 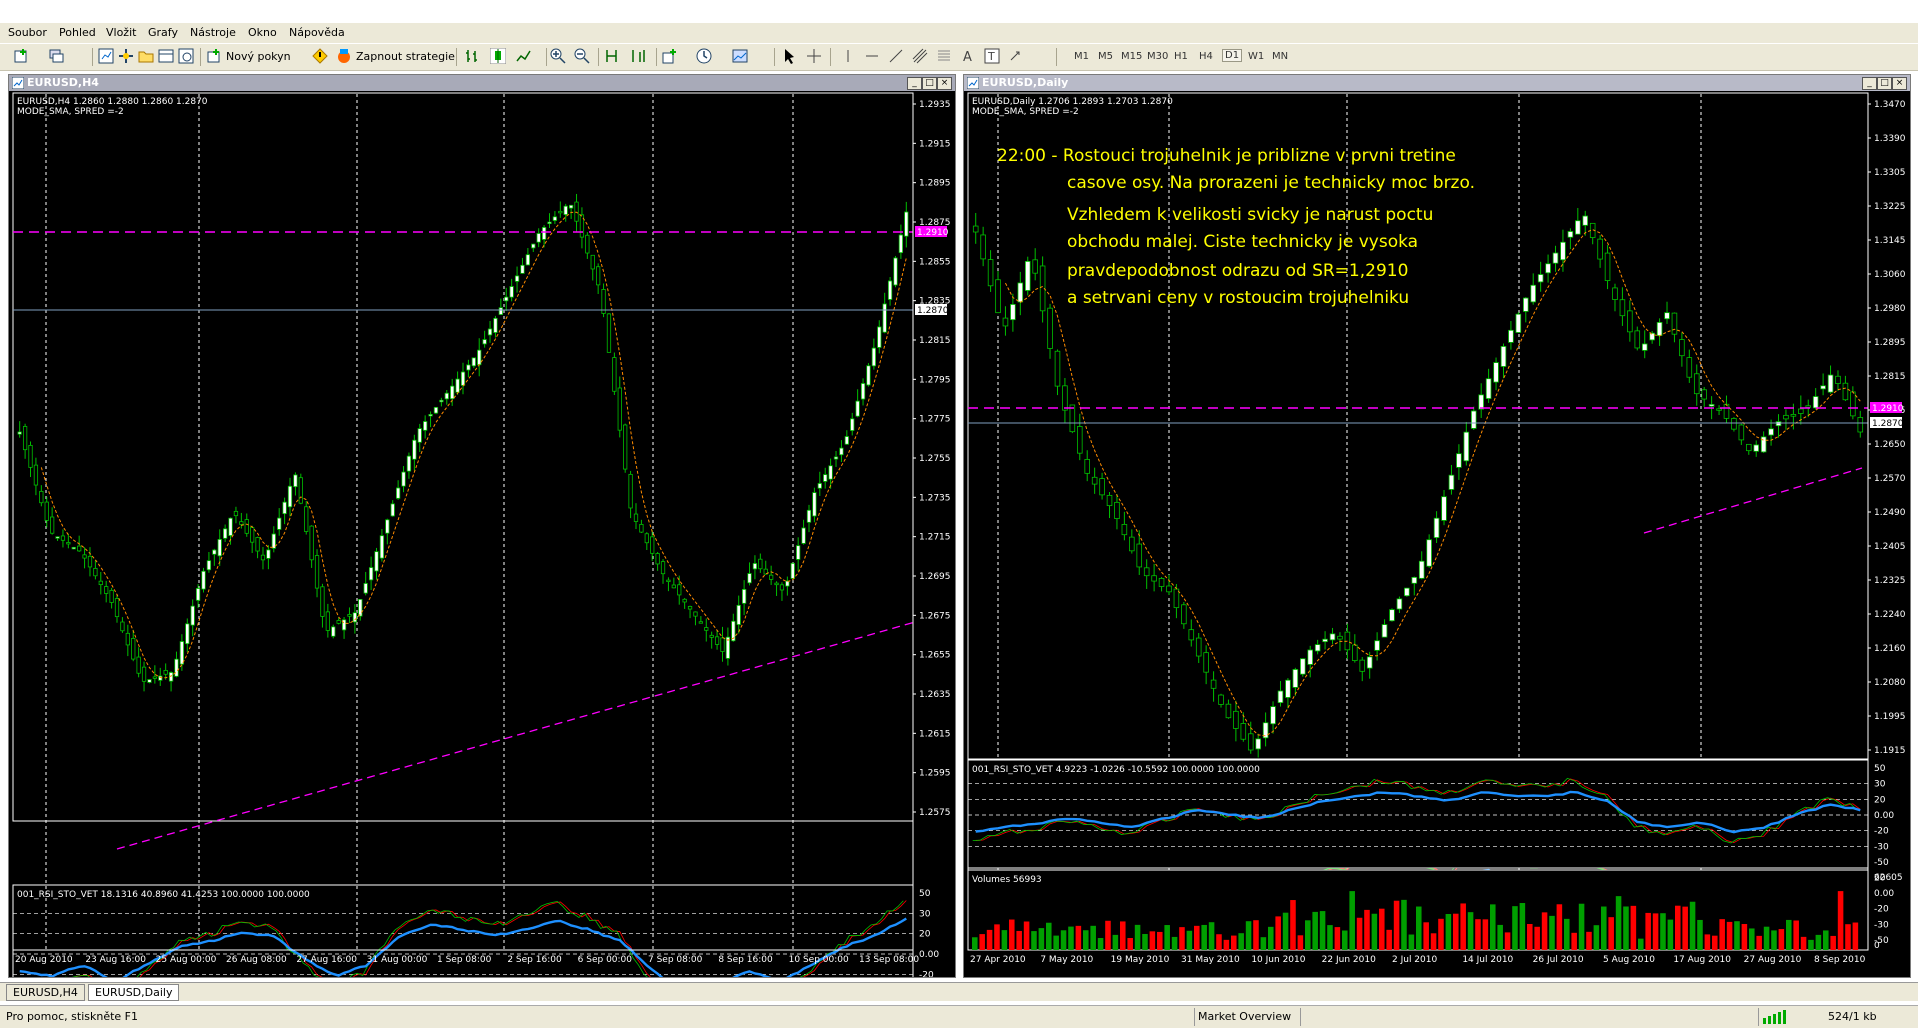 I want to click on menu-pohled: Pohled, so click(x=77, y=32).